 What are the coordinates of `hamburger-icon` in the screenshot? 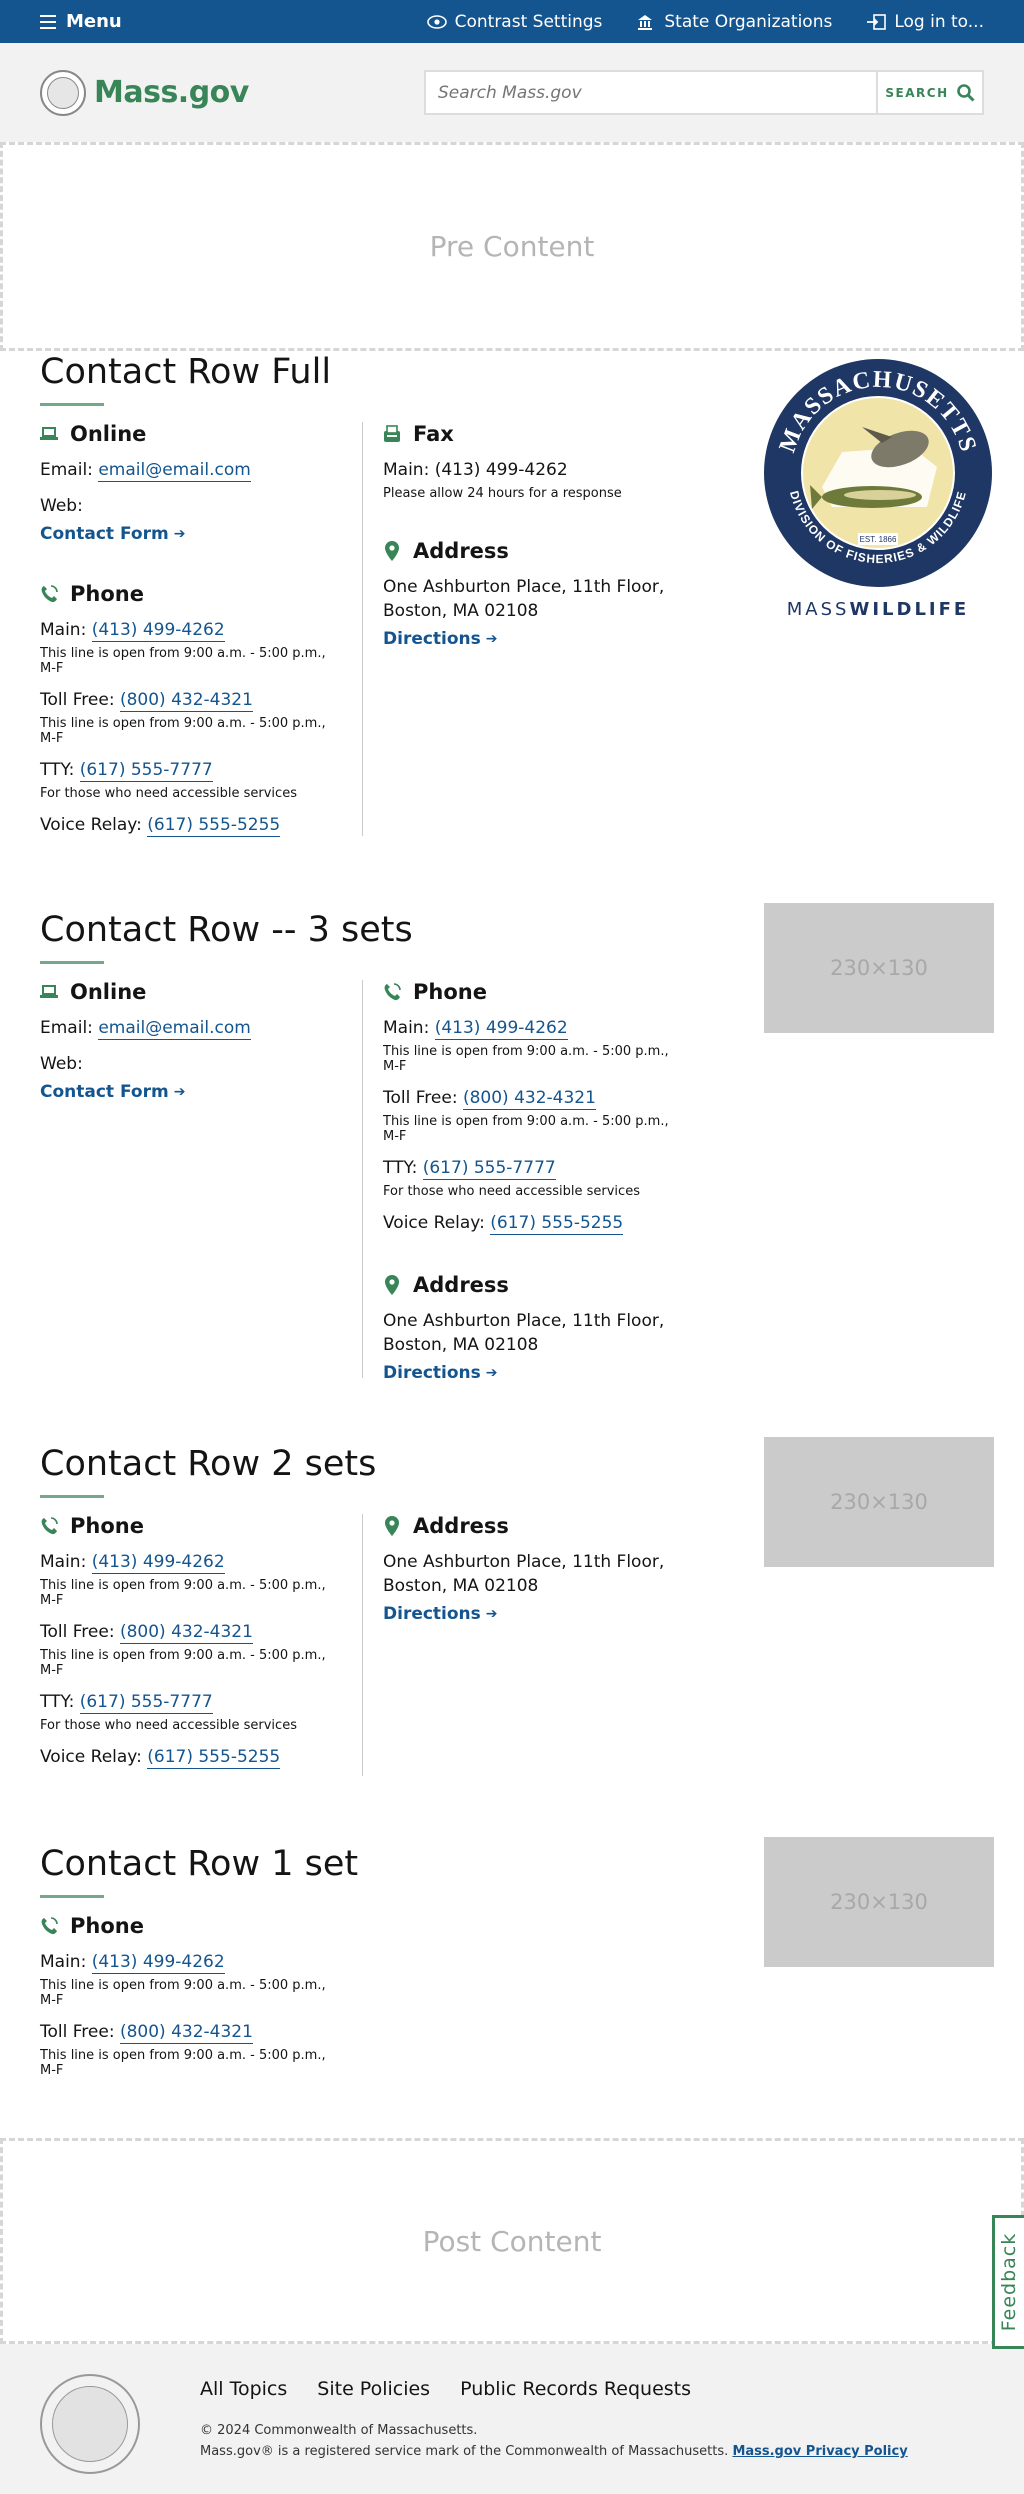 It's located at (48, 21).